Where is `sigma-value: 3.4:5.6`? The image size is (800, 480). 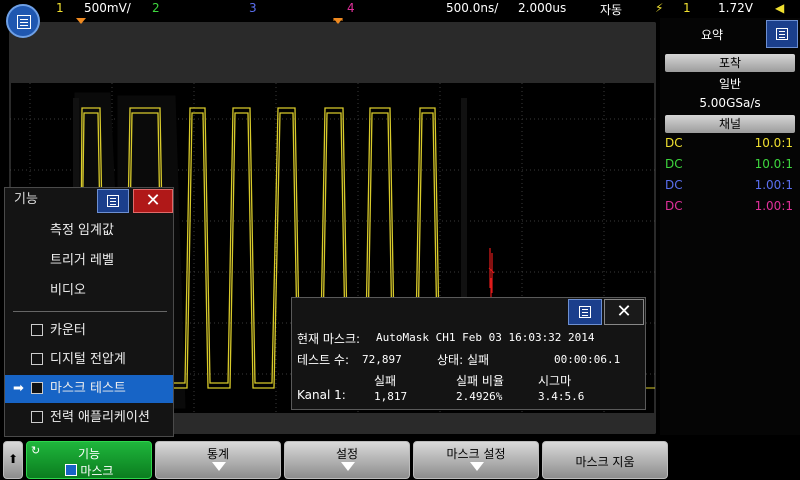
sigma-value: 3.4:5.6 is located at coordinates (561, 396).